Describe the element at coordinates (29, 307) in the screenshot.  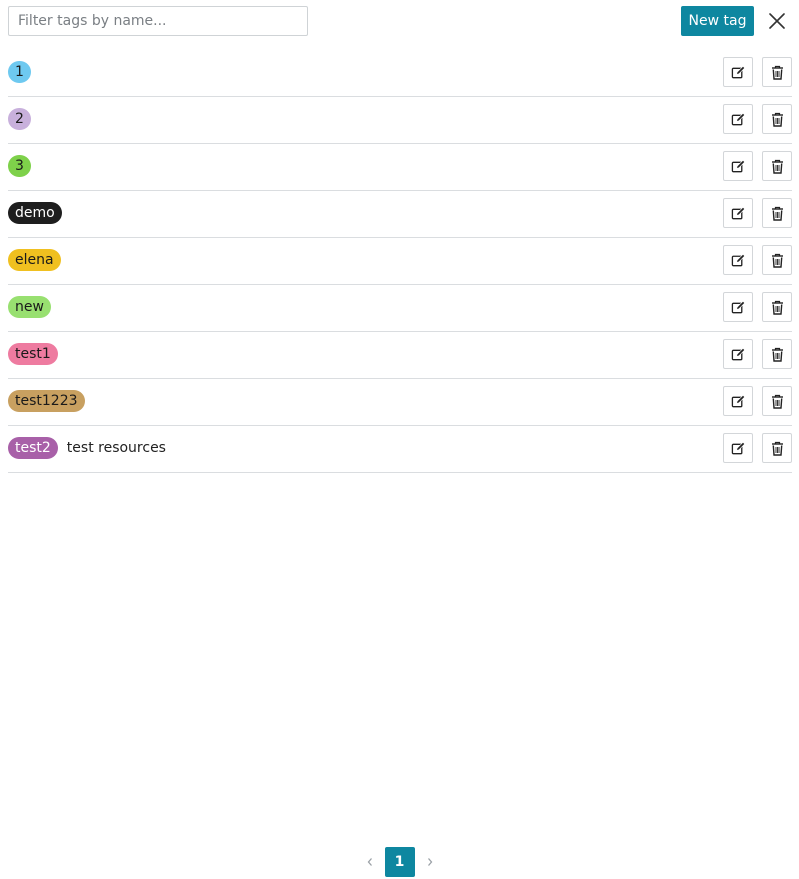
I see `tag-pill: new` at that location.